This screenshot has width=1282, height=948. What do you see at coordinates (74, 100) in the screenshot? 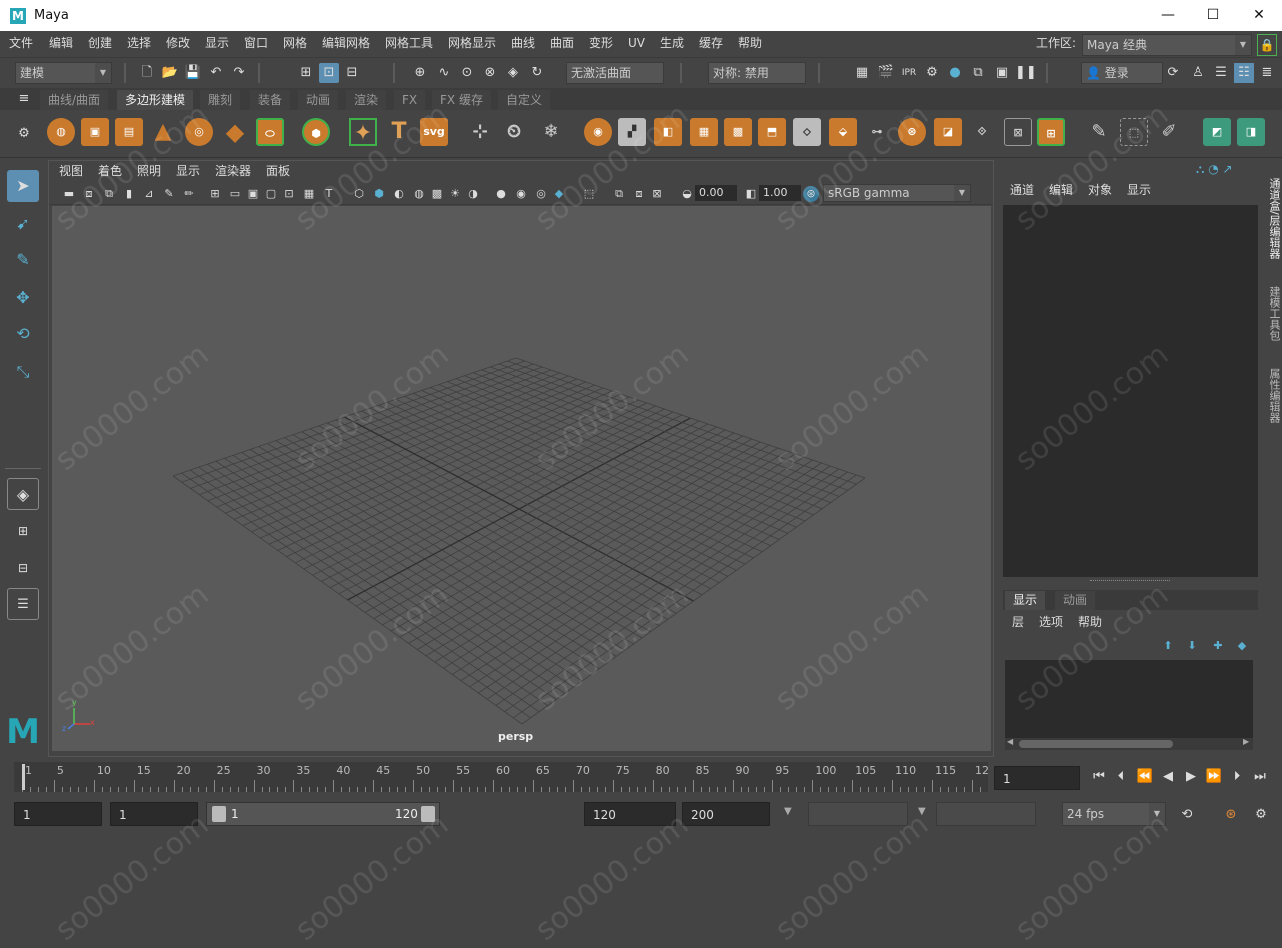
I see `tab-curves-surfaces: 曲线/曲面` at bounding box center [74, 100].